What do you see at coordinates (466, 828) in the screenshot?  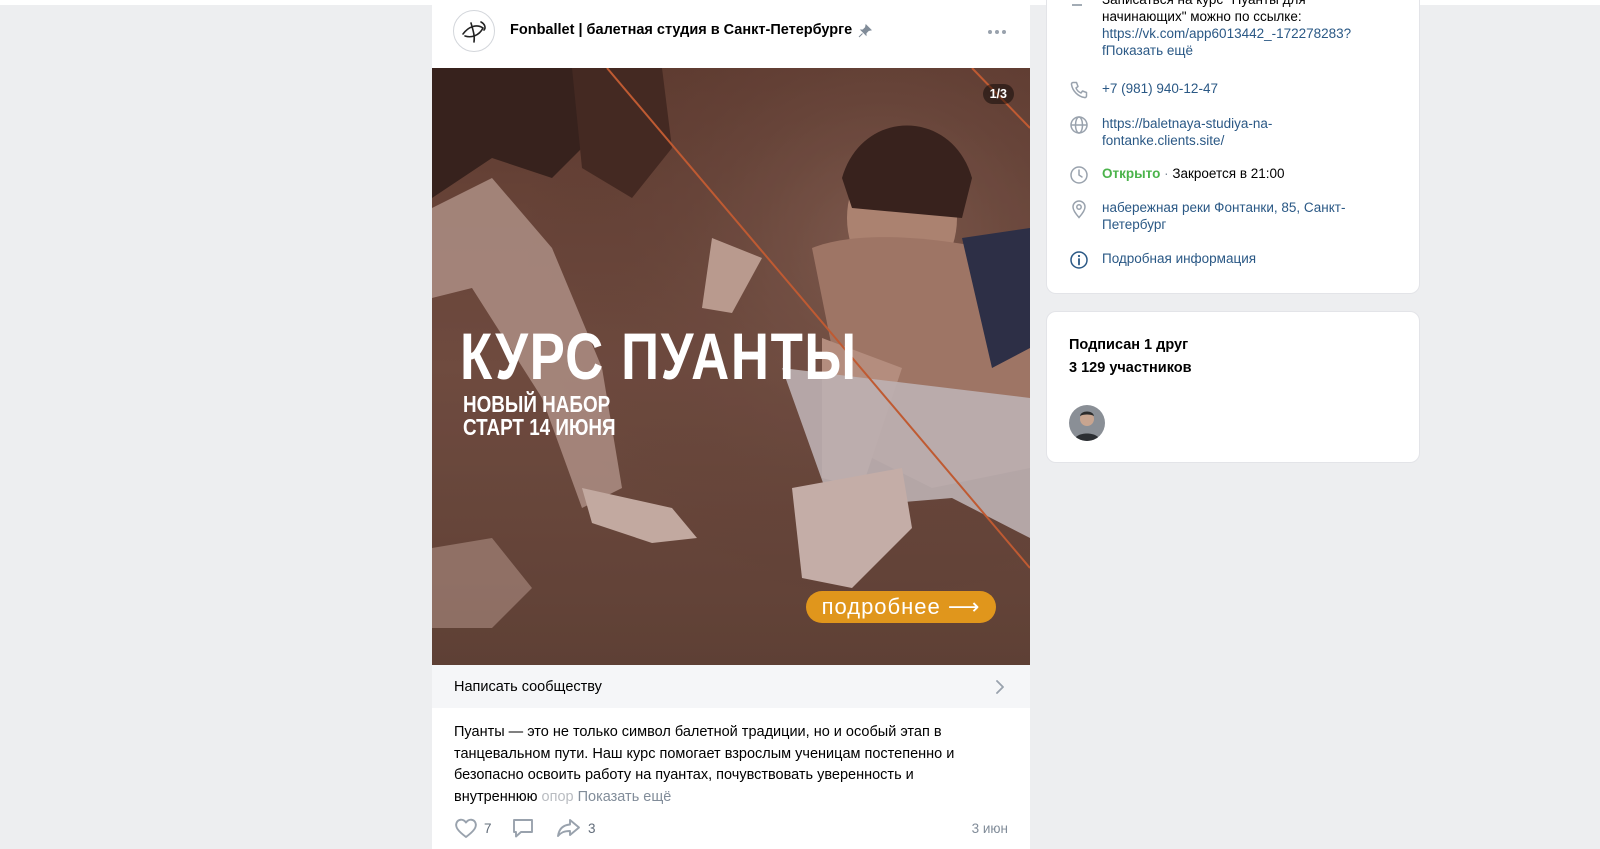 I see `heart-icon` at bounding box center [466, 828].